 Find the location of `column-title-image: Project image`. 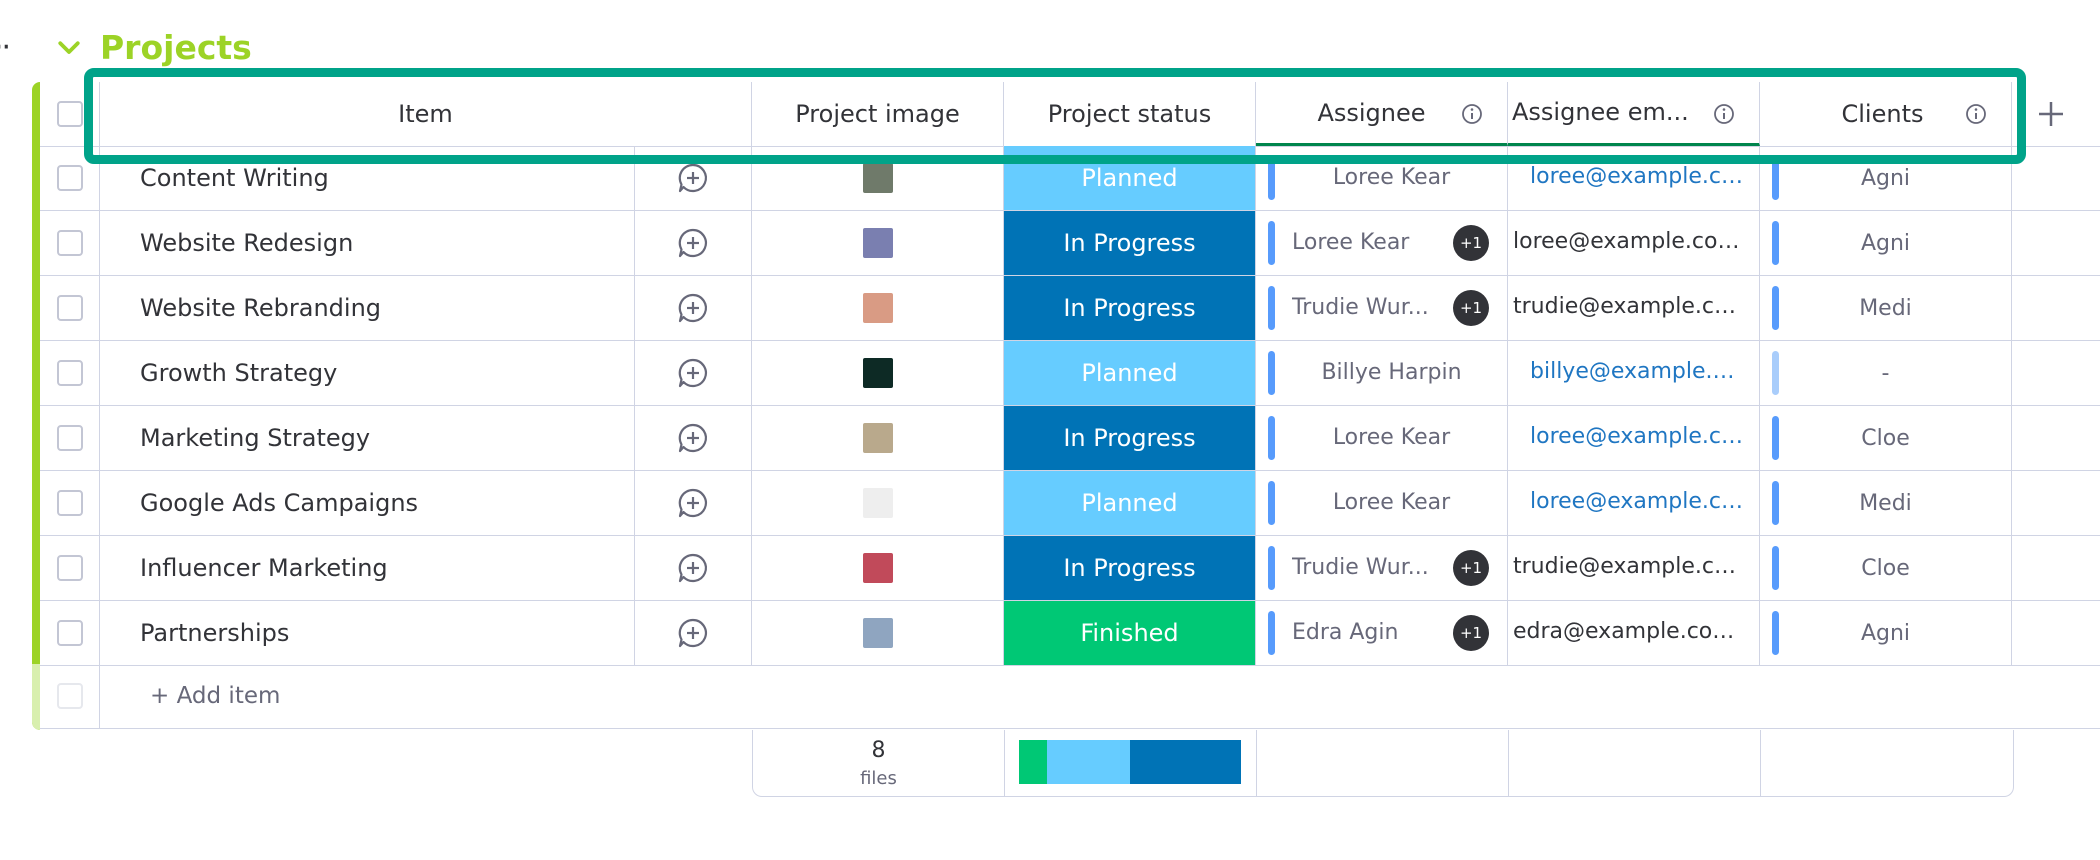

column-title-image: Project image is located at coordinates (877, 114).